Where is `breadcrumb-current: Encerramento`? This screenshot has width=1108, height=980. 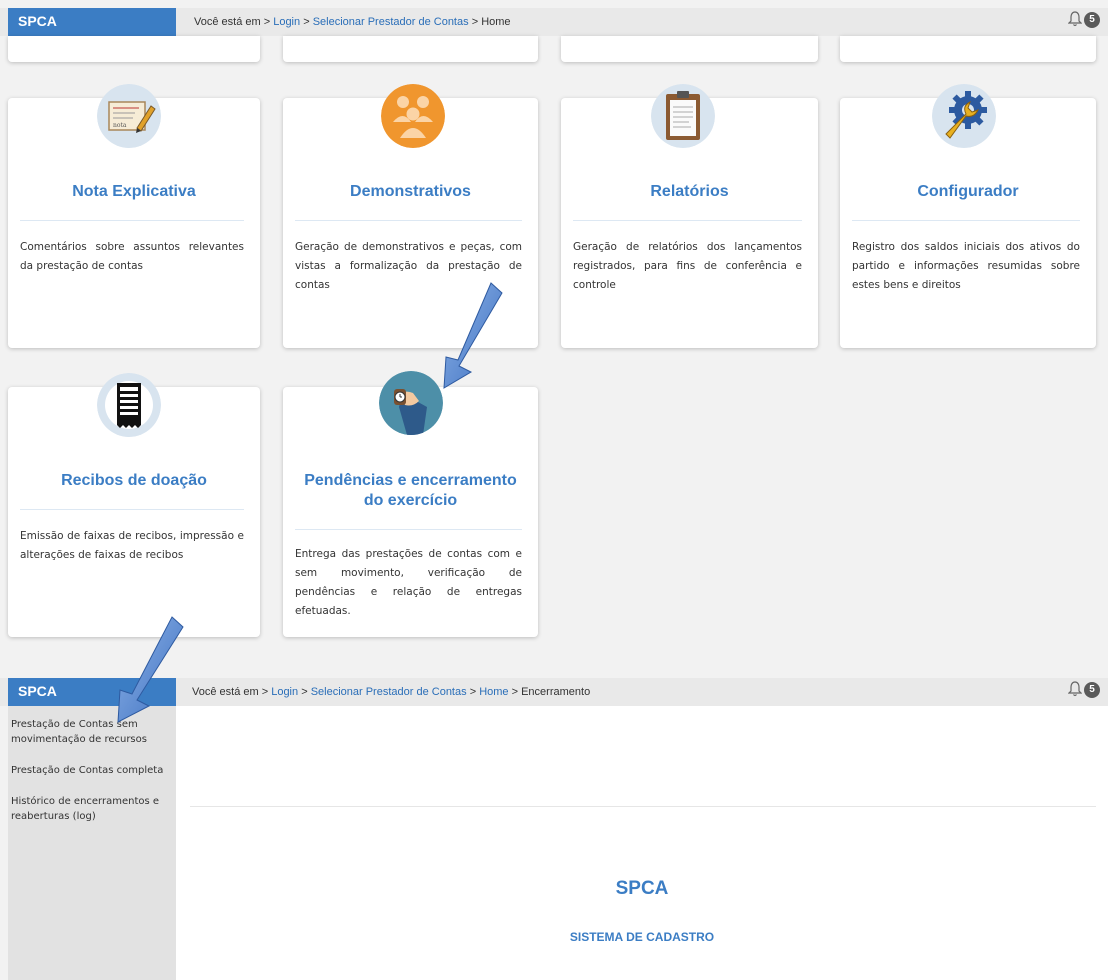 breadcrumb-current: Encerramento is located at coordinates (556, 692).